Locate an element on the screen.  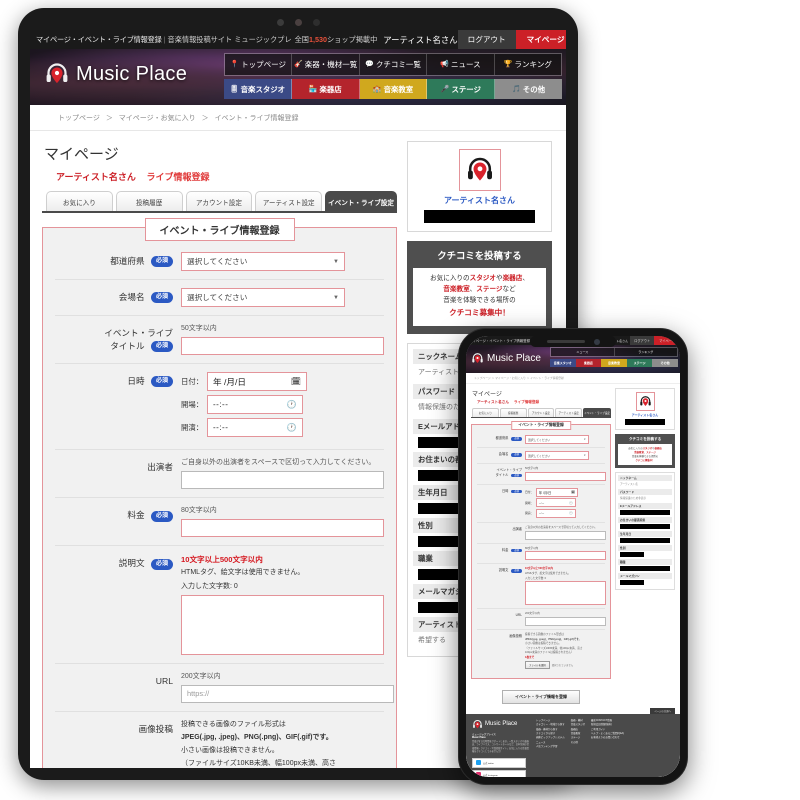
page-top-button: ページの先頭へ is located at coordinates (662, 710).